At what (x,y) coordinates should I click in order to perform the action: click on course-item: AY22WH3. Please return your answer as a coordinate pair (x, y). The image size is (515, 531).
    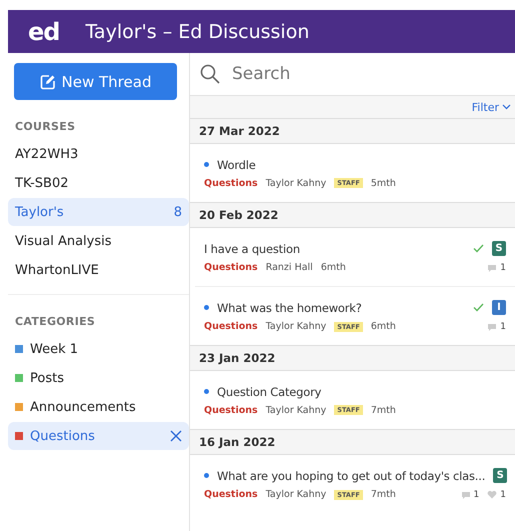
    Looking at the image, I should click on (98, 154).